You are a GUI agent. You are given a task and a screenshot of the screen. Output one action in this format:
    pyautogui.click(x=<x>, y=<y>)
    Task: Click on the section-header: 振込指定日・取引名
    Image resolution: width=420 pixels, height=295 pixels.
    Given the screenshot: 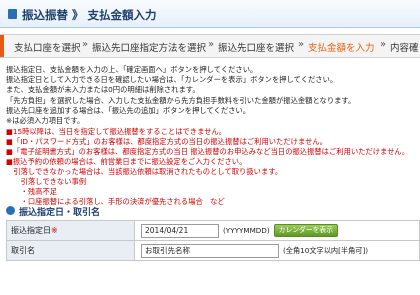 What is the action you would take?
    pyautogui.click(x=213, y=211)
    